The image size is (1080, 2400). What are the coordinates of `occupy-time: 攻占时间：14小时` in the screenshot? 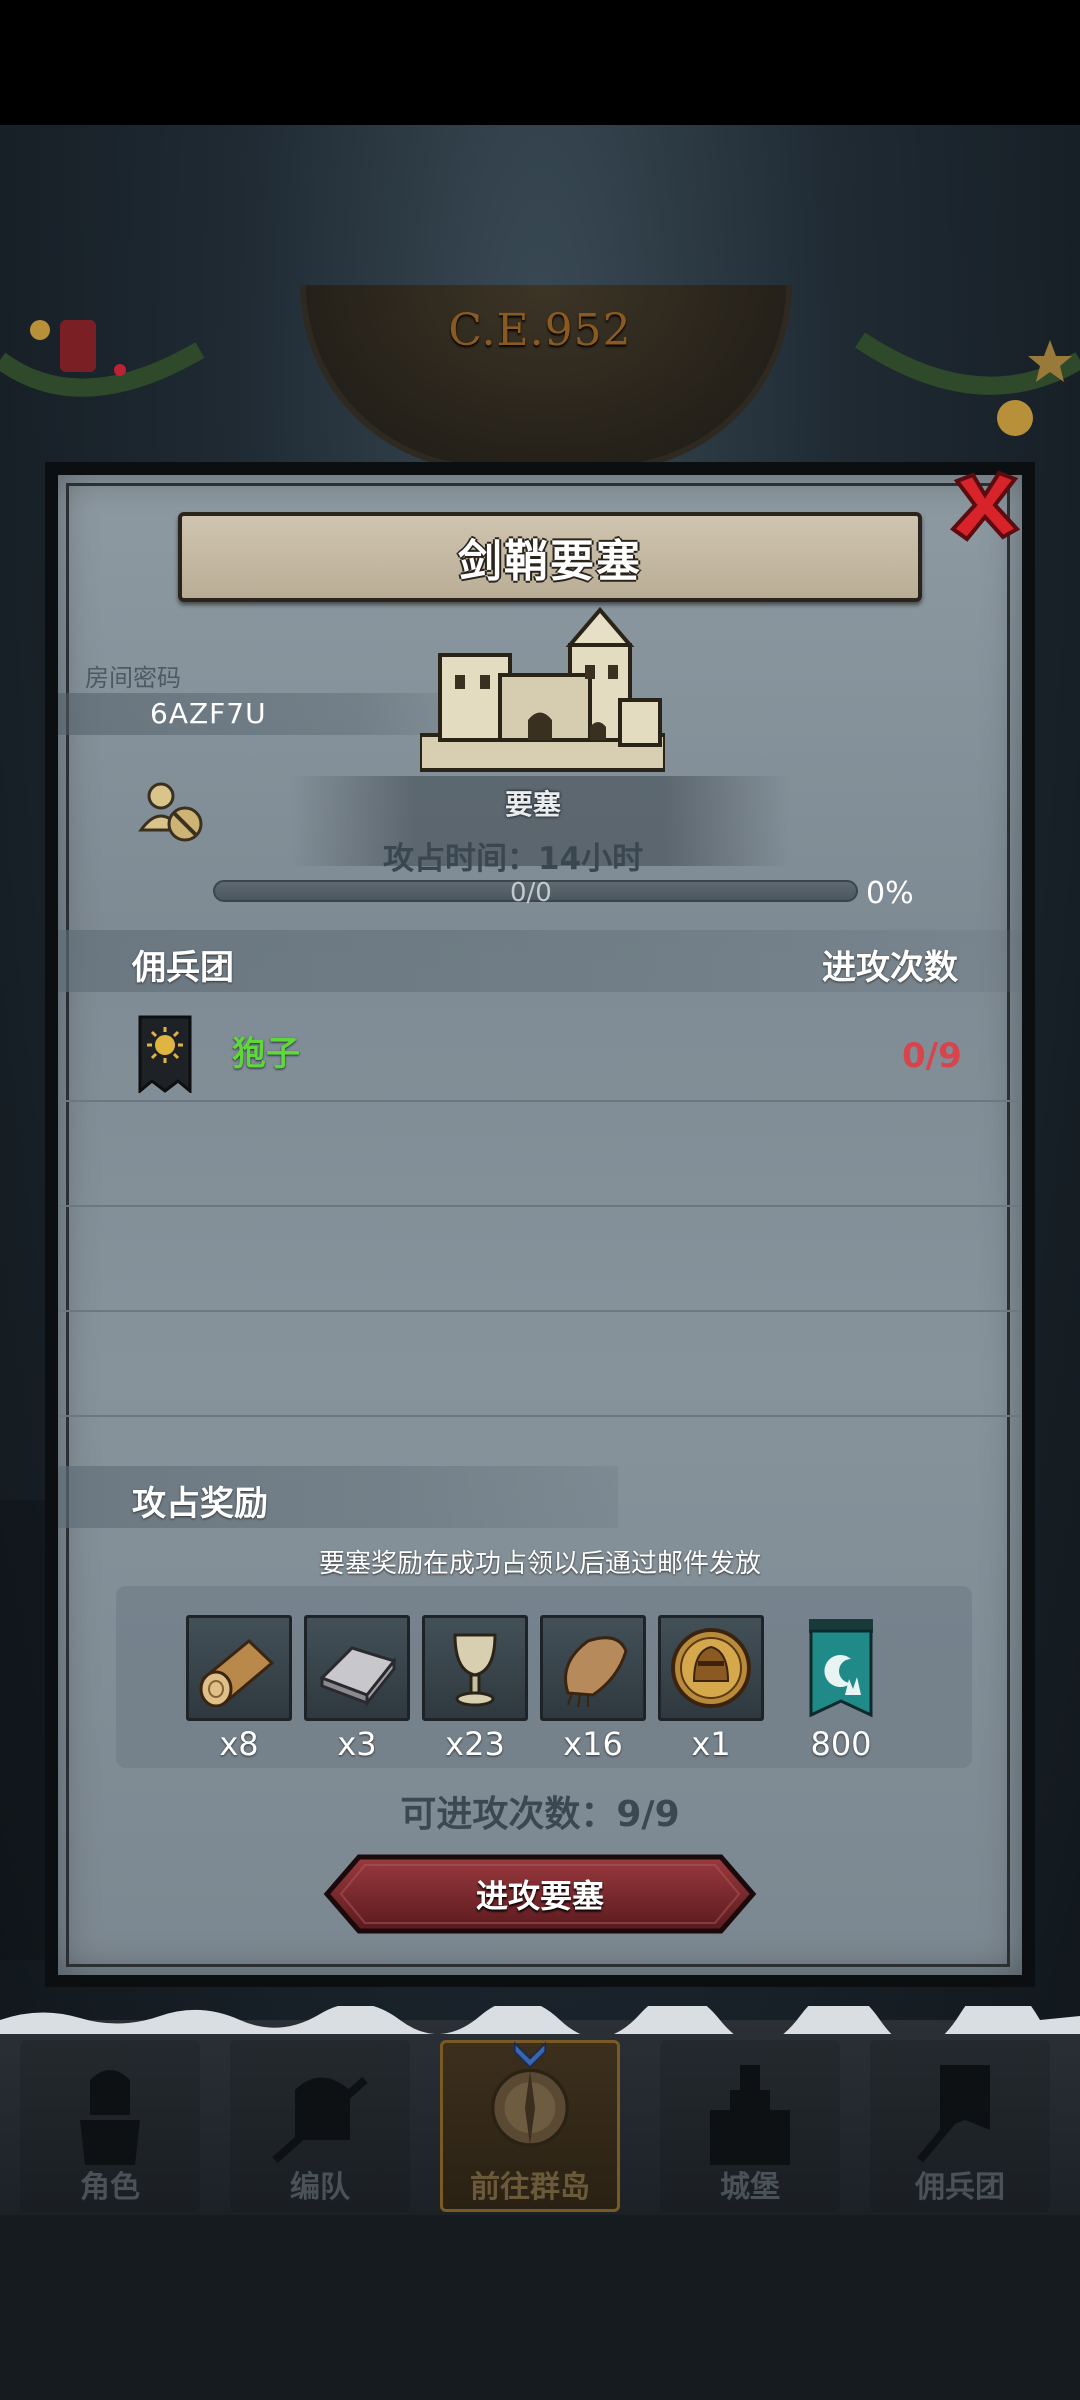 It's located at (513, 859).